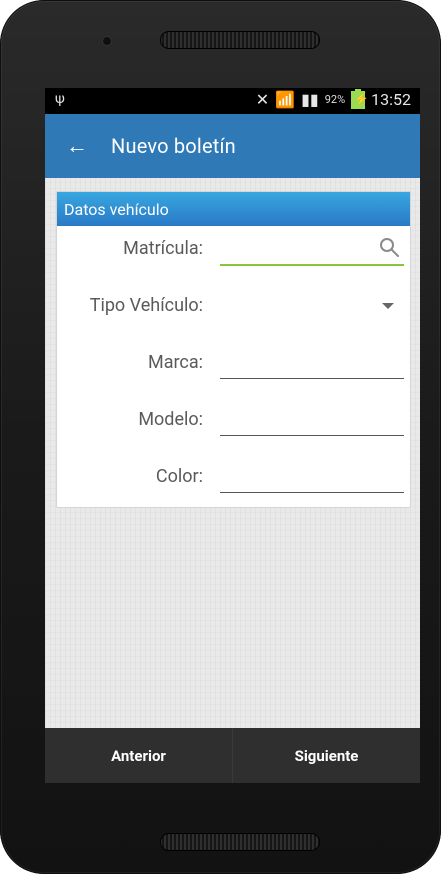 The image size is (441, 874). What do you see at coordinates (312, 435) in the screenshot?
I see `modelo-input-underline` at bounding box center [312, 435].